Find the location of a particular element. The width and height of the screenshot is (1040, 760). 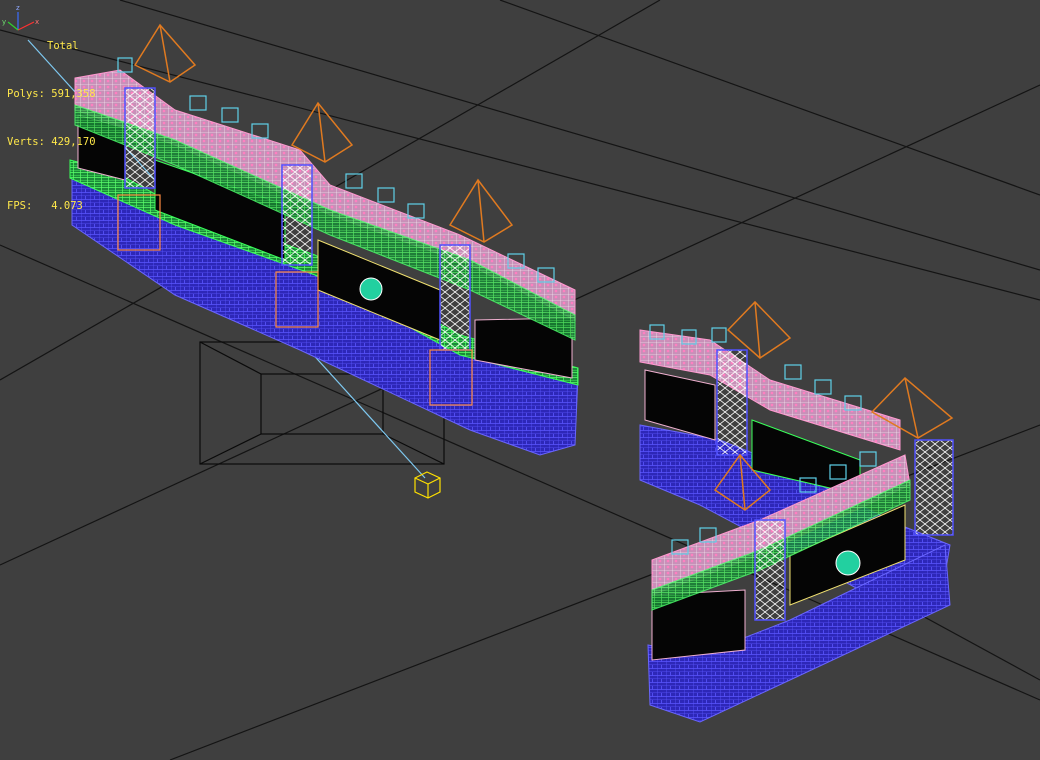

verts-label: Verts: is located at coordinates (26, 142).